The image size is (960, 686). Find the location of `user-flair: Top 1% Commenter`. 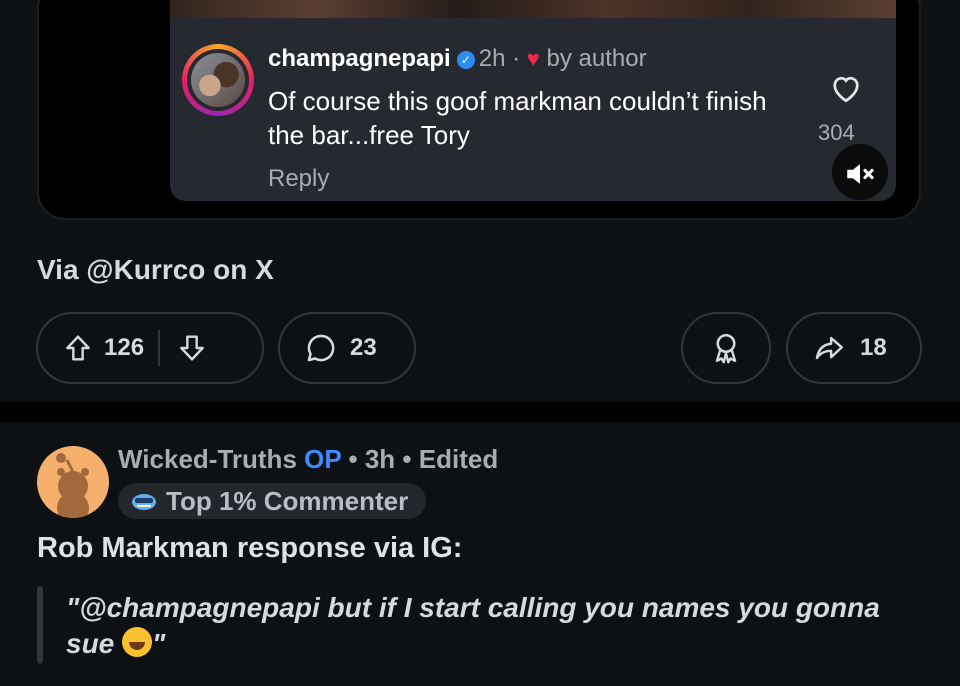

user-flair: Top 1% Commenter is located at coordinates (272, 501).